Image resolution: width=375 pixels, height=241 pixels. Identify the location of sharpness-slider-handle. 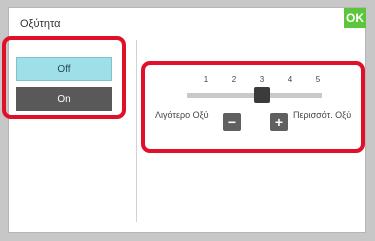
(262, 95).